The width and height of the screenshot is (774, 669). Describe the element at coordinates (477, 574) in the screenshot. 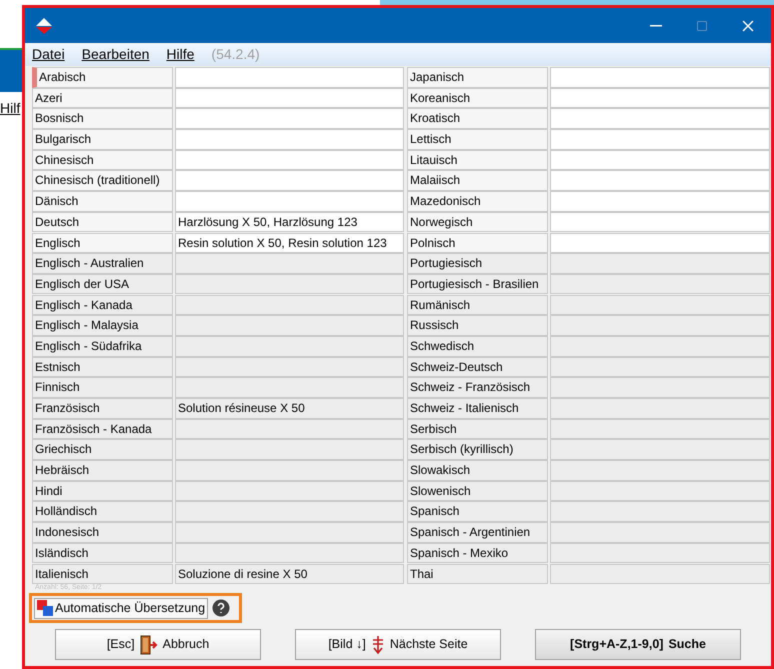

I see `language-cell: Thai` at that location.